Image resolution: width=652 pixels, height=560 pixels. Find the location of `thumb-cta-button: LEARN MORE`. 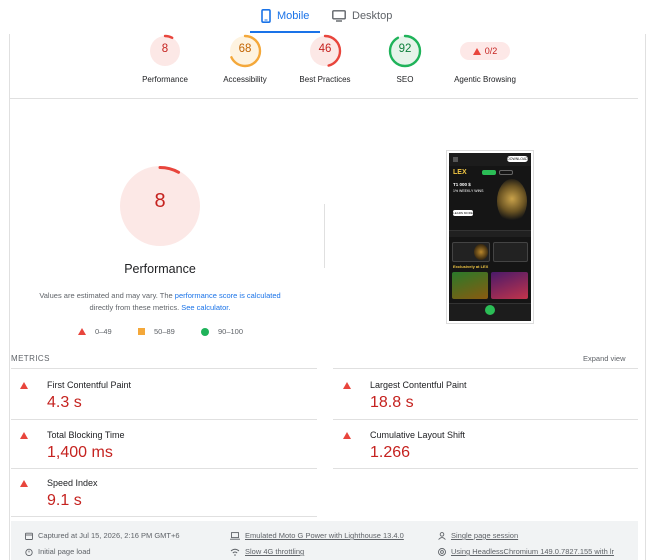

thumb-cta-button: LEARN MORE is located at coordinates (463, 213).